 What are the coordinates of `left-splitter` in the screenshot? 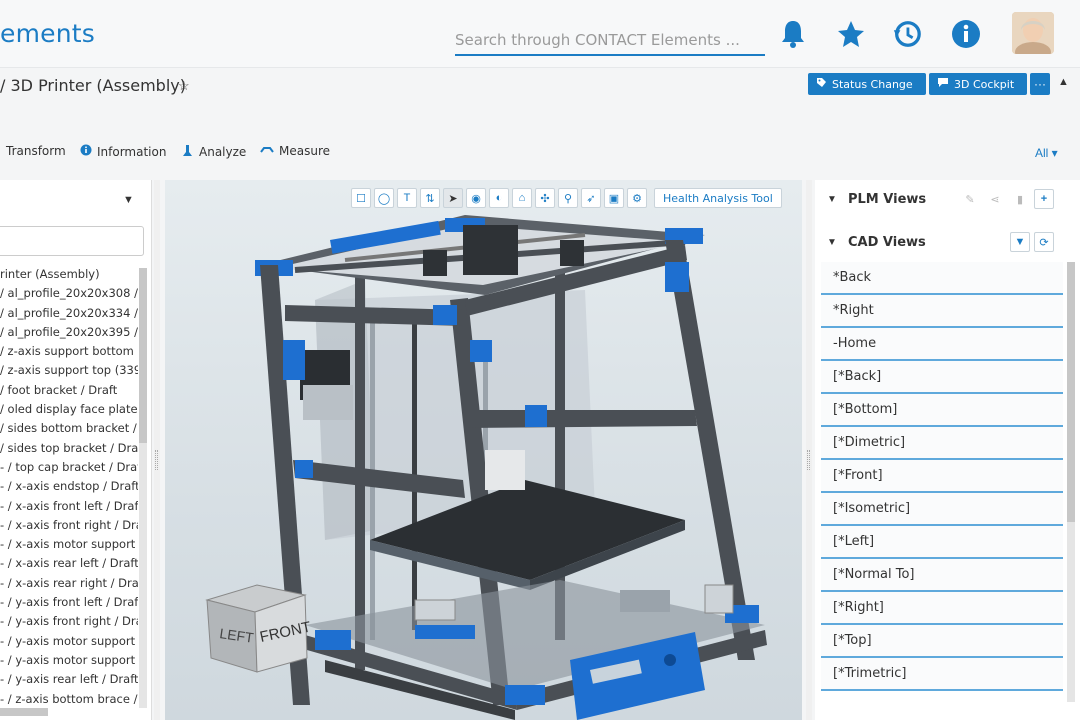 It's located at (157, 450).